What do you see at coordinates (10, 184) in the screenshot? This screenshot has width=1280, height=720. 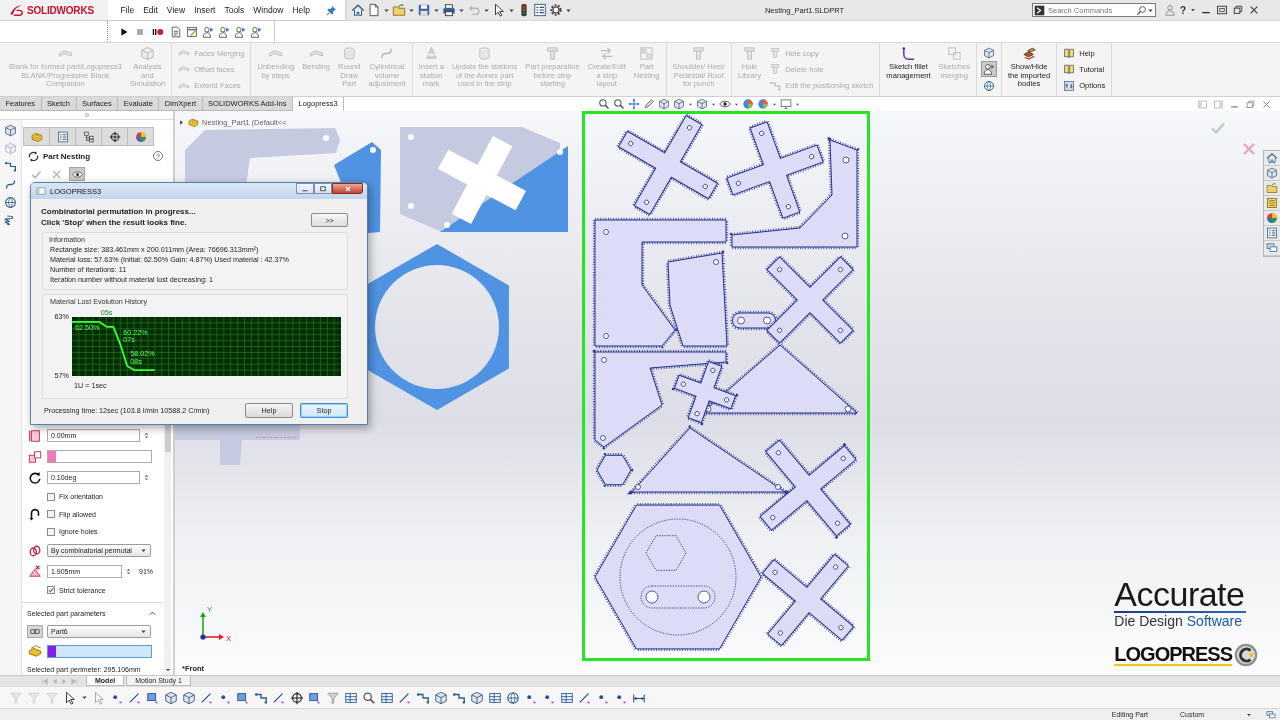 I see `curve-icon` at bounding box center [10, 184].